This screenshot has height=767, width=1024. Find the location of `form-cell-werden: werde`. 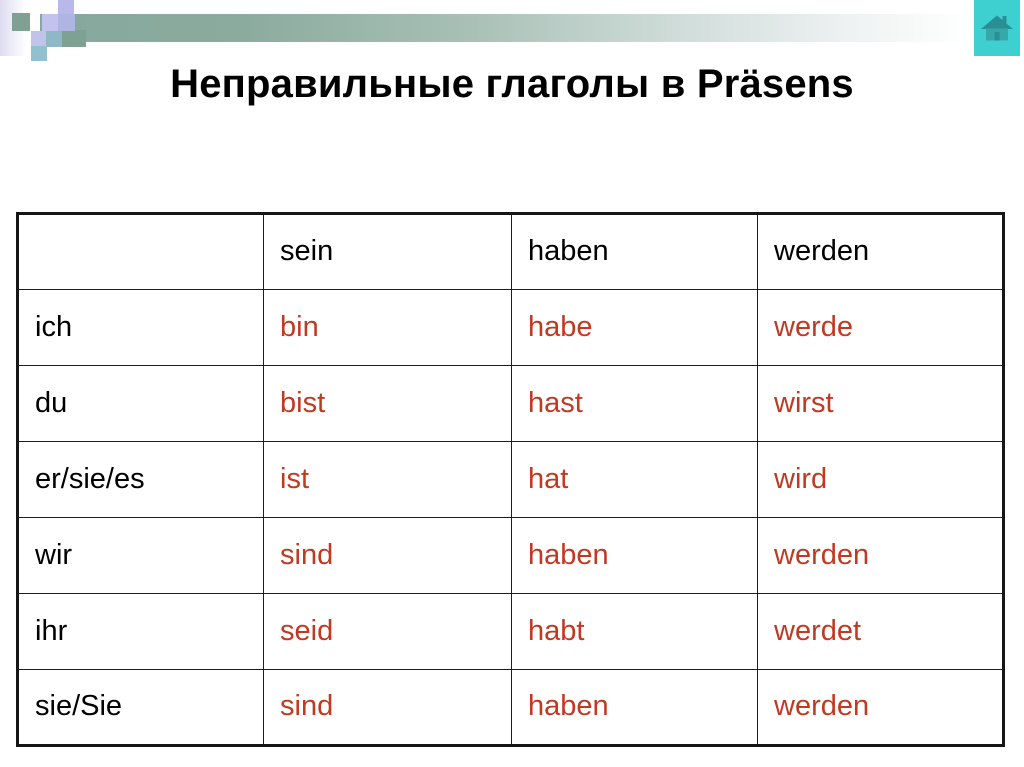

form-cell-werden: werde is located at coordinates (880, 327).